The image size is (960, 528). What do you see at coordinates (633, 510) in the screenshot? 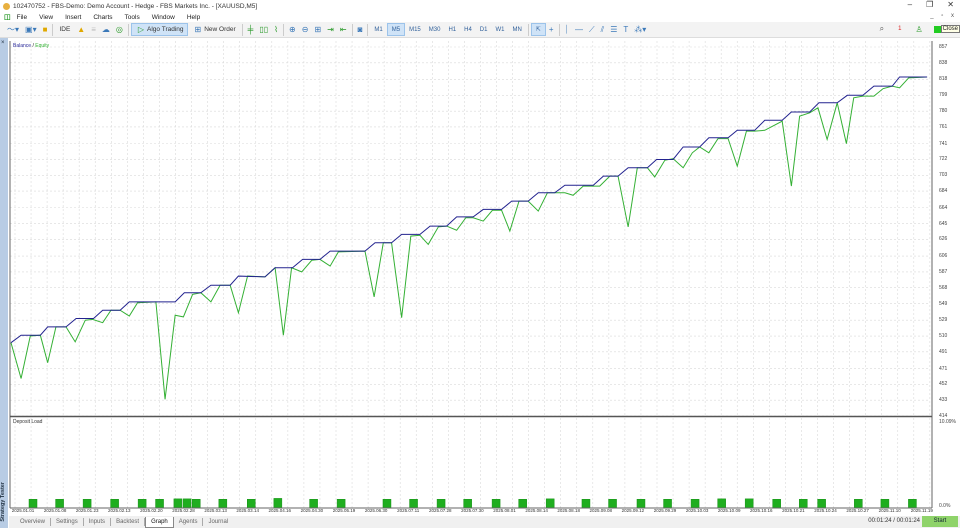
I see `x-tick-label: 2025.09.12` at bounding box center [633, 510].